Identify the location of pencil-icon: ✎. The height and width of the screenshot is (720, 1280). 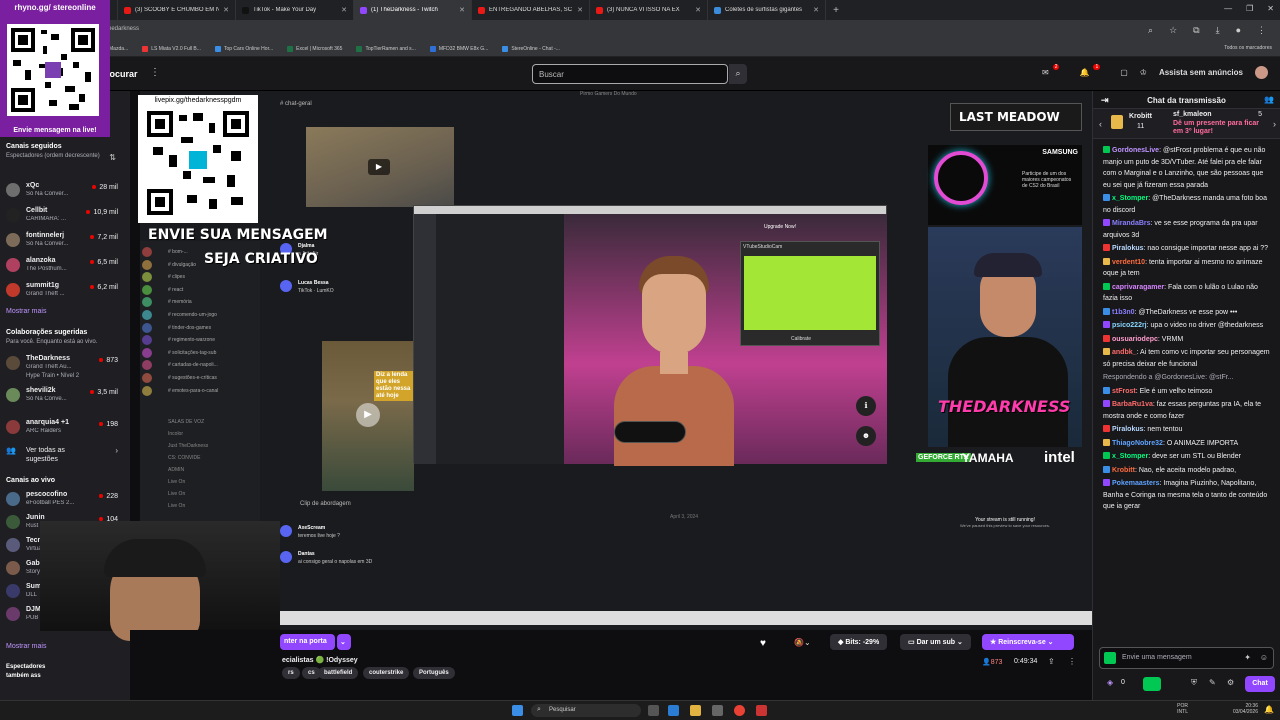
(1212, 682).